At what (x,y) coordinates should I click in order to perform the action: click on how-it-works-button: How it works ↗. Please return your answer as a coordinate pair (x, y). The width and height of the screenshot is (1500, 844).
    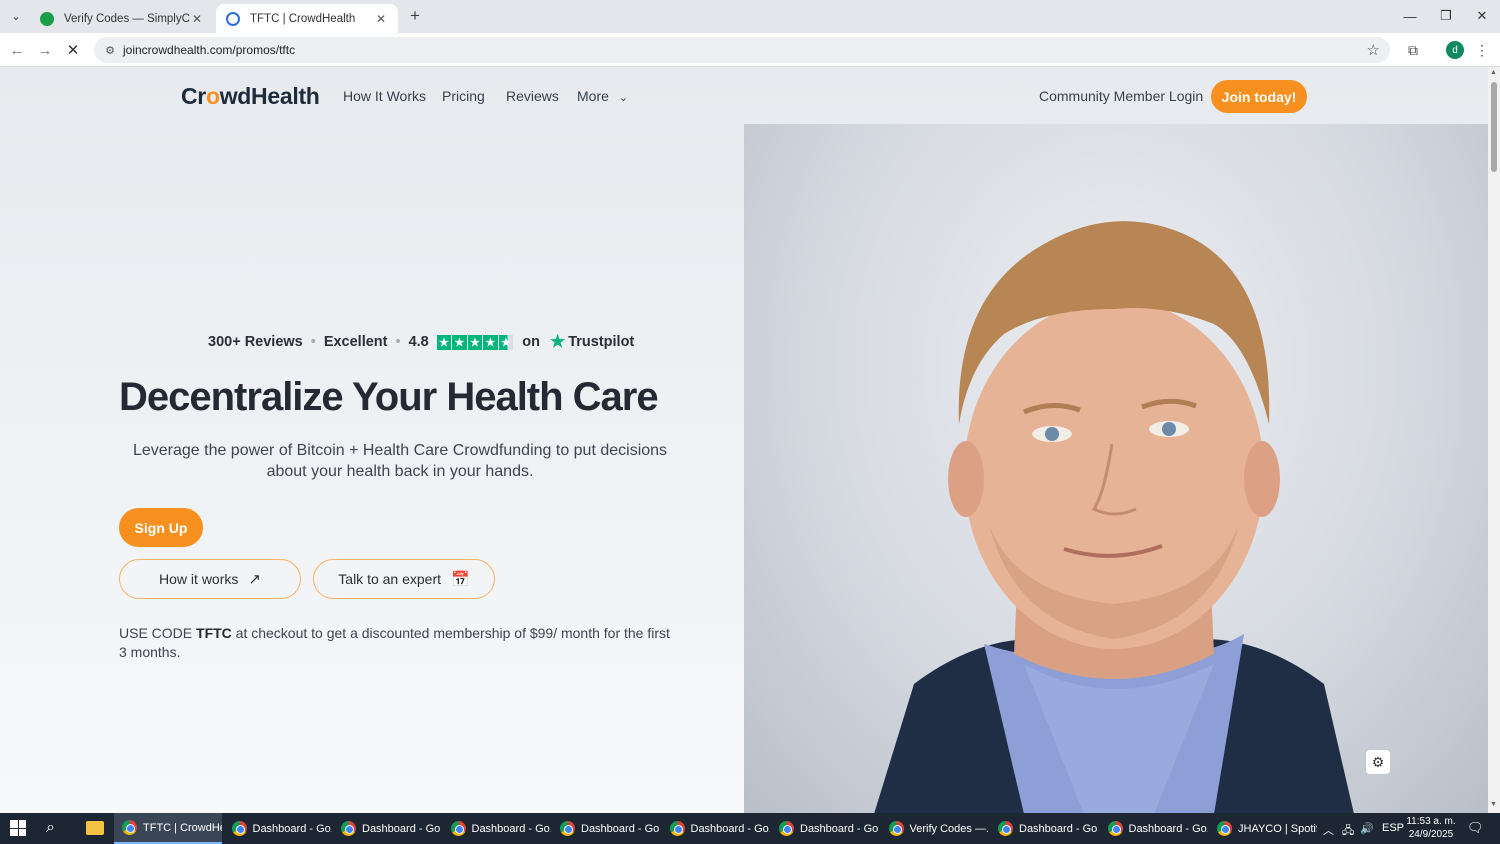
    Looking at the image, I should click on (210, 579).